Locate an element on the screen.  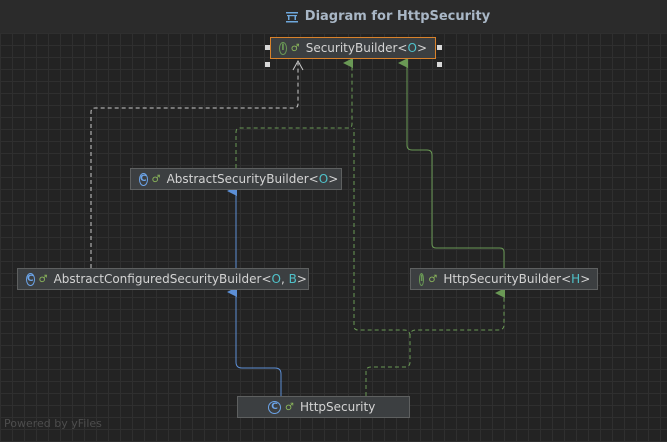
watermark: Powered by yFiles is located at coordinates (53, 423).